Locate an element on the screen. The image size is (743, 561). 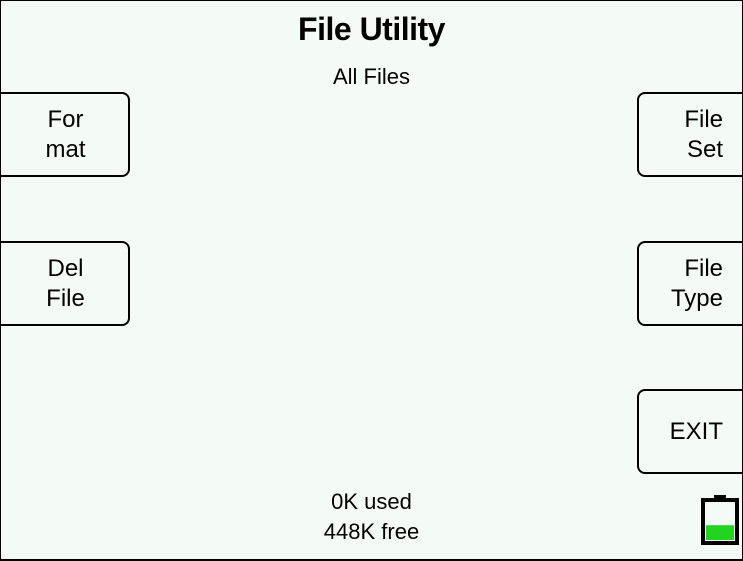
delete-file-button-line-1: Del is located at coordinates (65, 268).